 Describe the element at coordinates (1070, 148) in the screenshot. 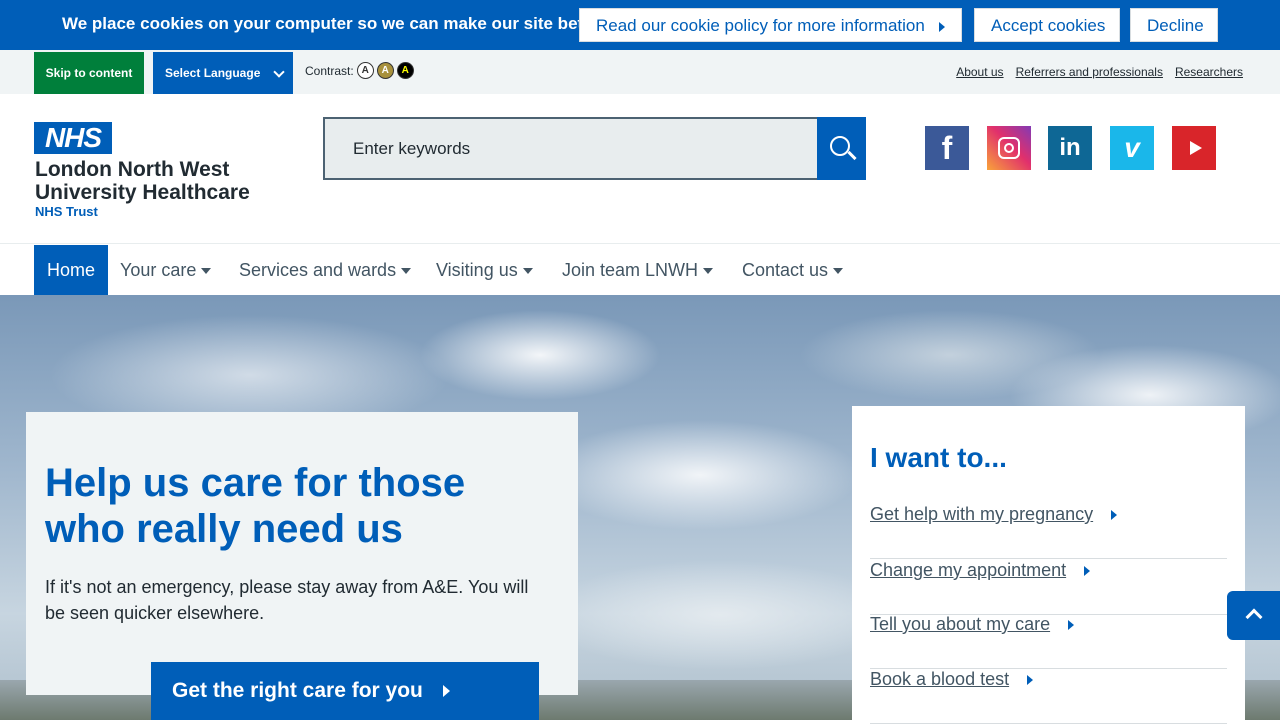

I see `linkedin-icon: in` at that location.